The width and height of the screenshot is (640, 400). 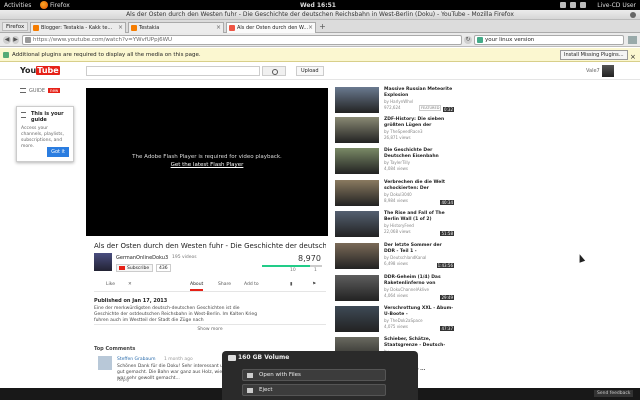 I want to click on open-with-files-button: Open with Files, so click(x=314, y=375).